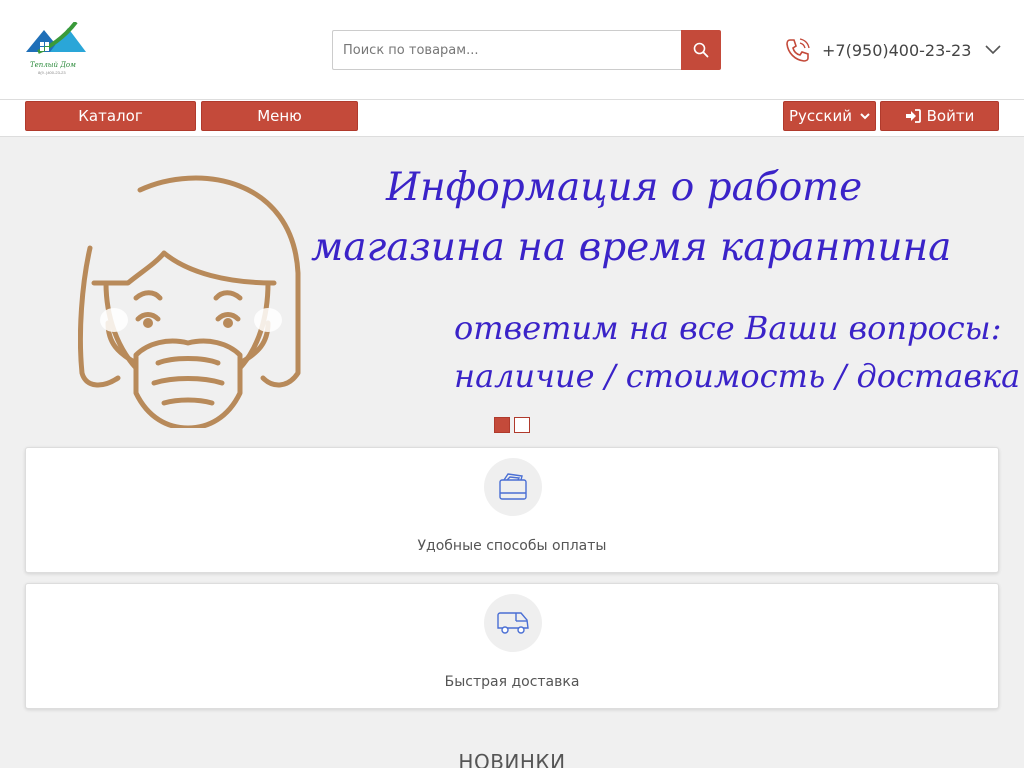  Describe the element at coordinates (624, 187) in the screenshot. I see `banner-title-line1: Информация о работе` at that location.